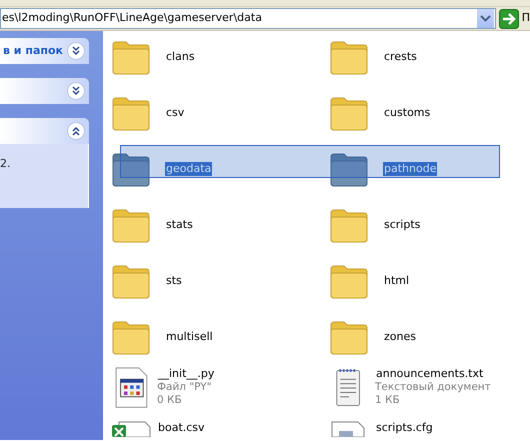  What do you see at coordinates (387, 400) in the screenshot?
I see `file-size: 1 КБ` at bounding box center [387, 400].